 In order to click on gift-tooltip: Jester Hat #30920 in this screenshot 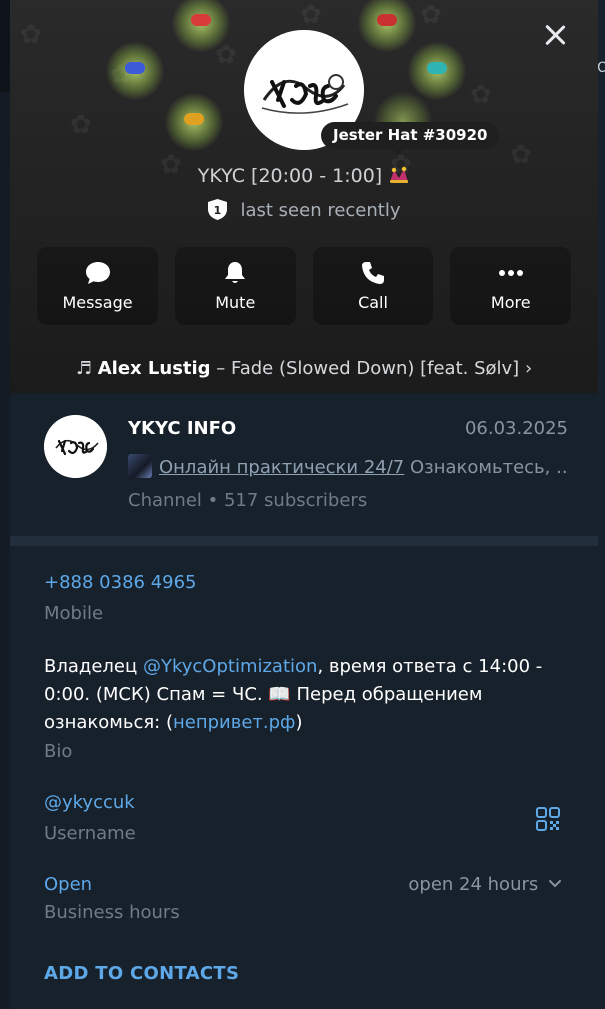, I will do `click(410, 138)`.